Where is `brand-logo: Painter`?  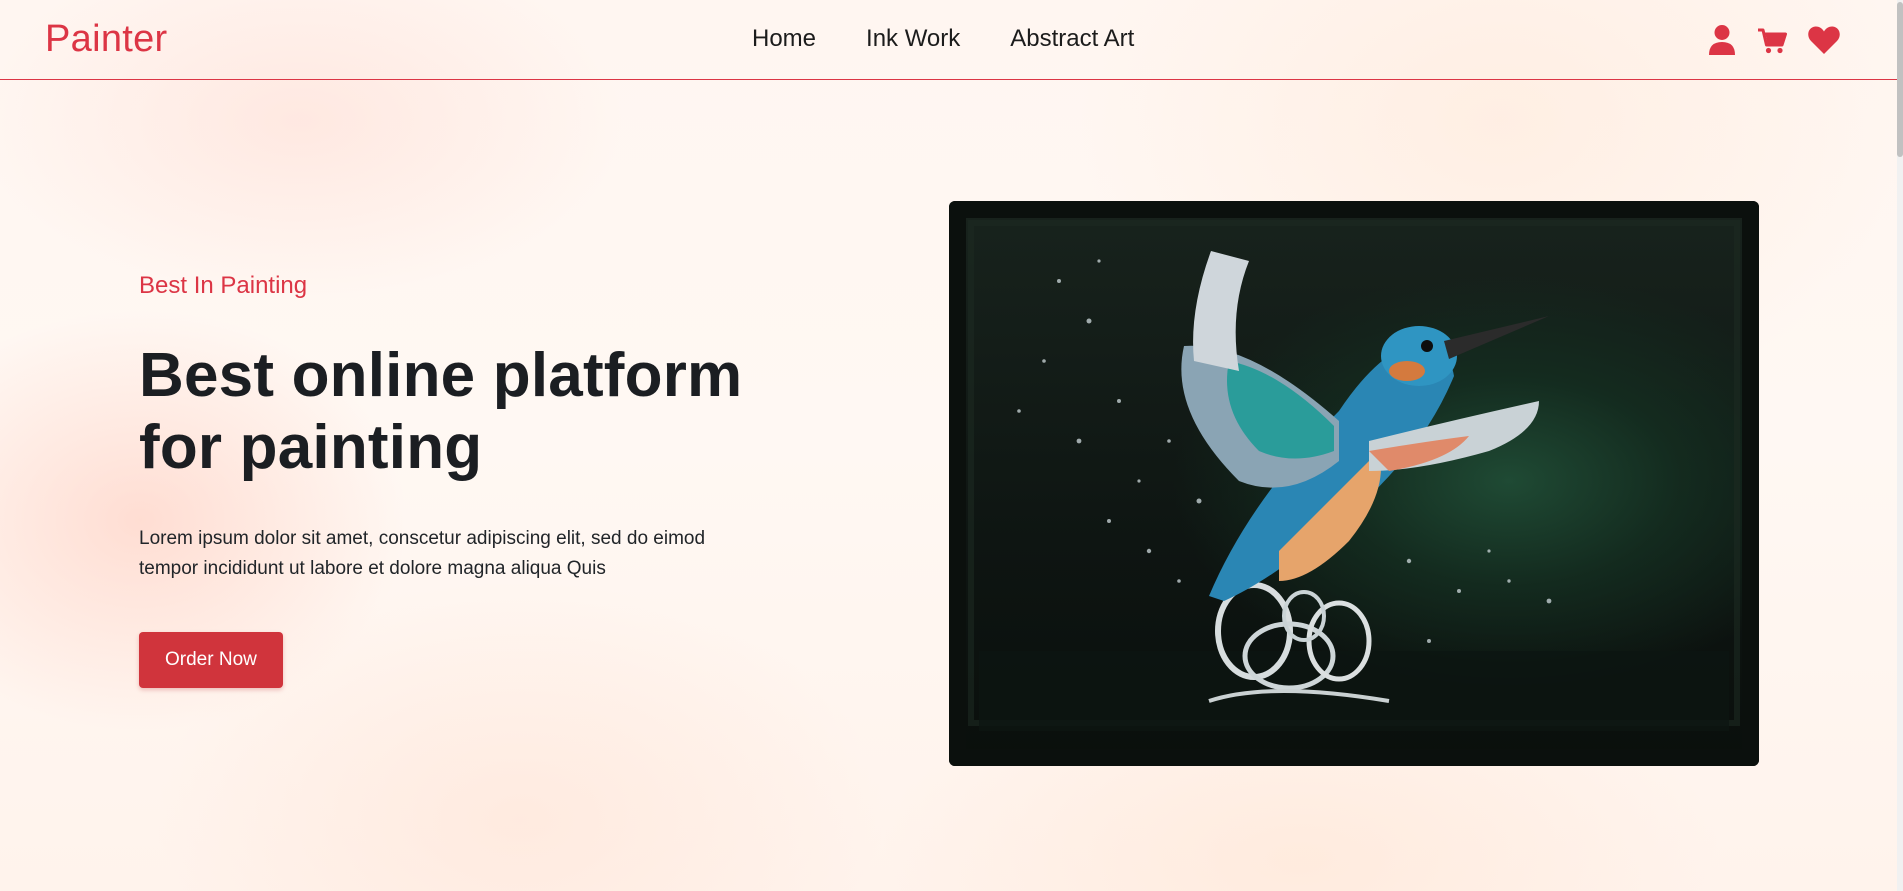
brand-logo: Painter is located at coordinates (106, 39).